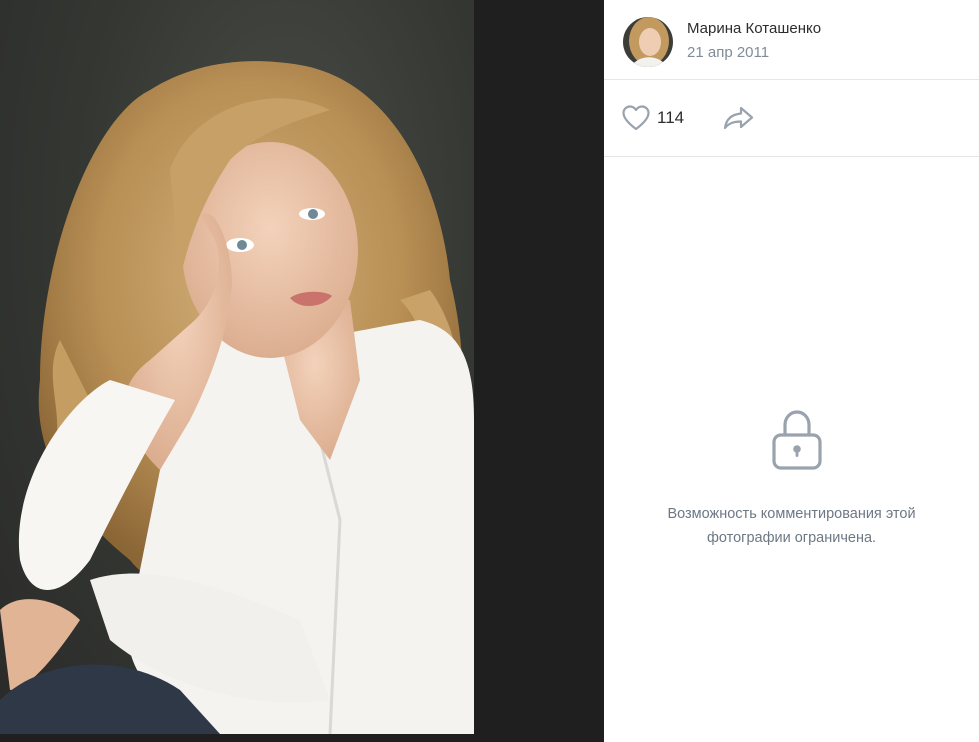  Describe the element at coordinates (636, 118) in the screenshot. I see `heart-icon` at that location.